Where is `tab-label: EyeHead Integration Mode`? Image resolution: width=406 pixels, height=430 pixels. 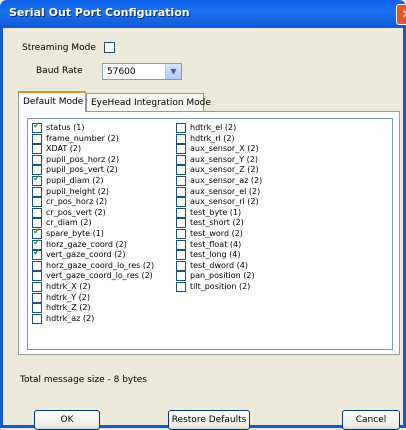
tab-label: EyeHead Integration Mode is located at coordinates (151, 103).